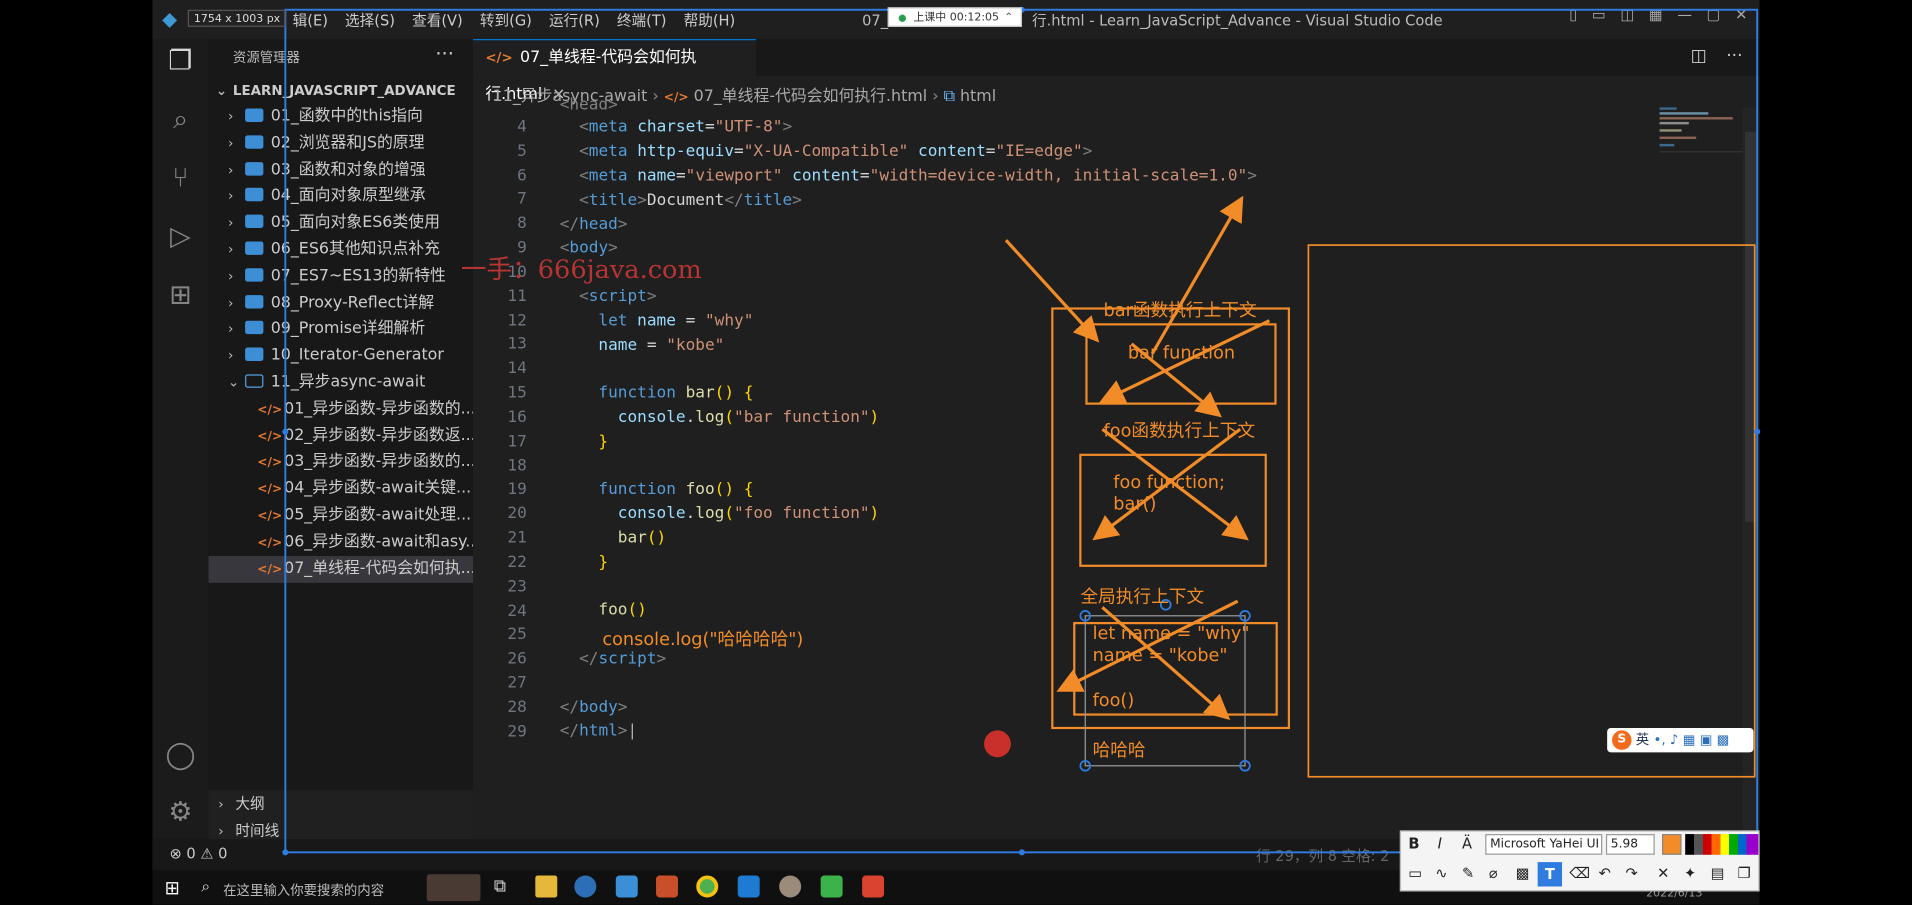 This screenshot has width=1912, height=905. I want to click on undo-icon: ↶, so click(1605, 873).